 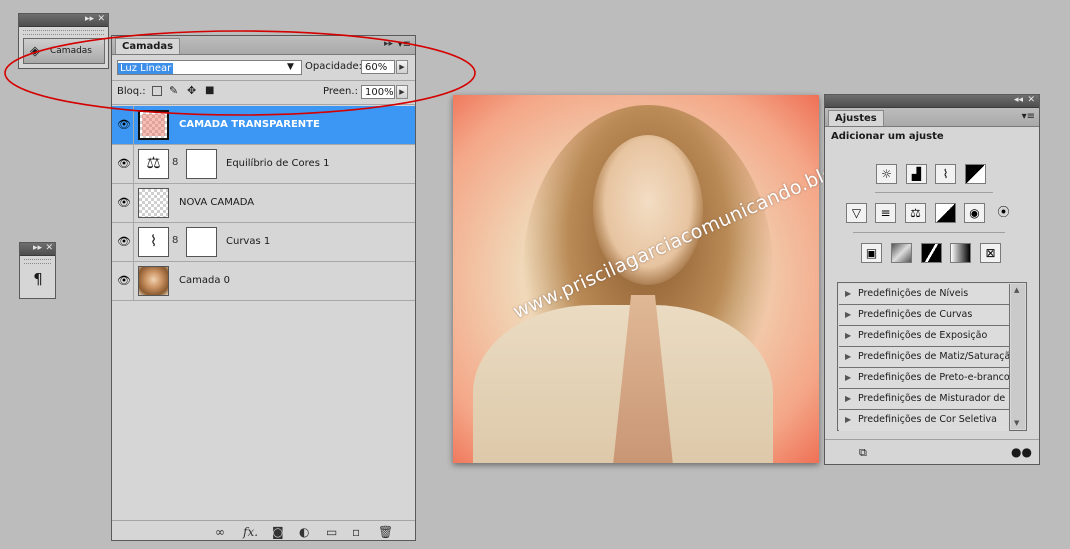 I want to click on layer-row: 👁 CAMADA TRANSPARENTE, so click(x=263, y=125).